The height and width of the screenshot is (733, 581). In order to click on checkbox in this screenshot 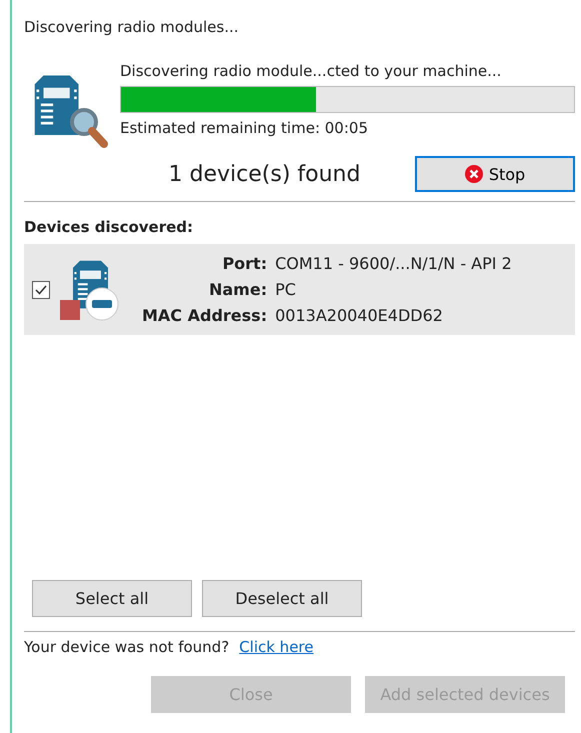, I will do `click(41, 289)`.